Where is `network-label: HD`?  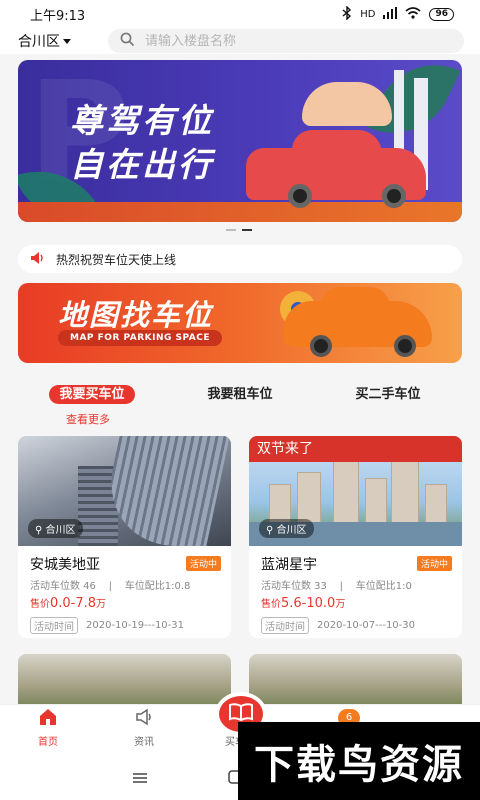
network-label: HD is located at coordinates (368, 14).